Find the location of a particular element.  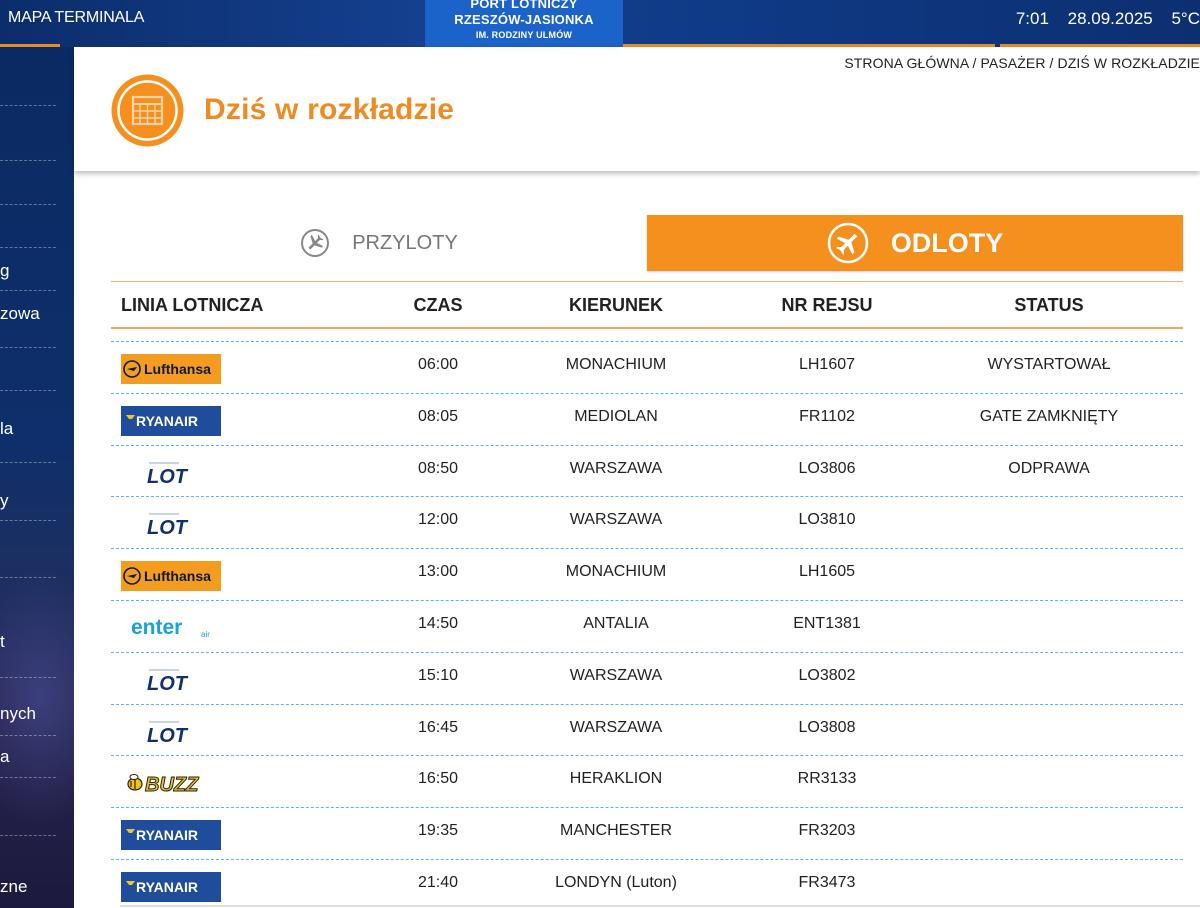

tab-arrivals: PRZYLOTY is located at coordinates (379, 243).